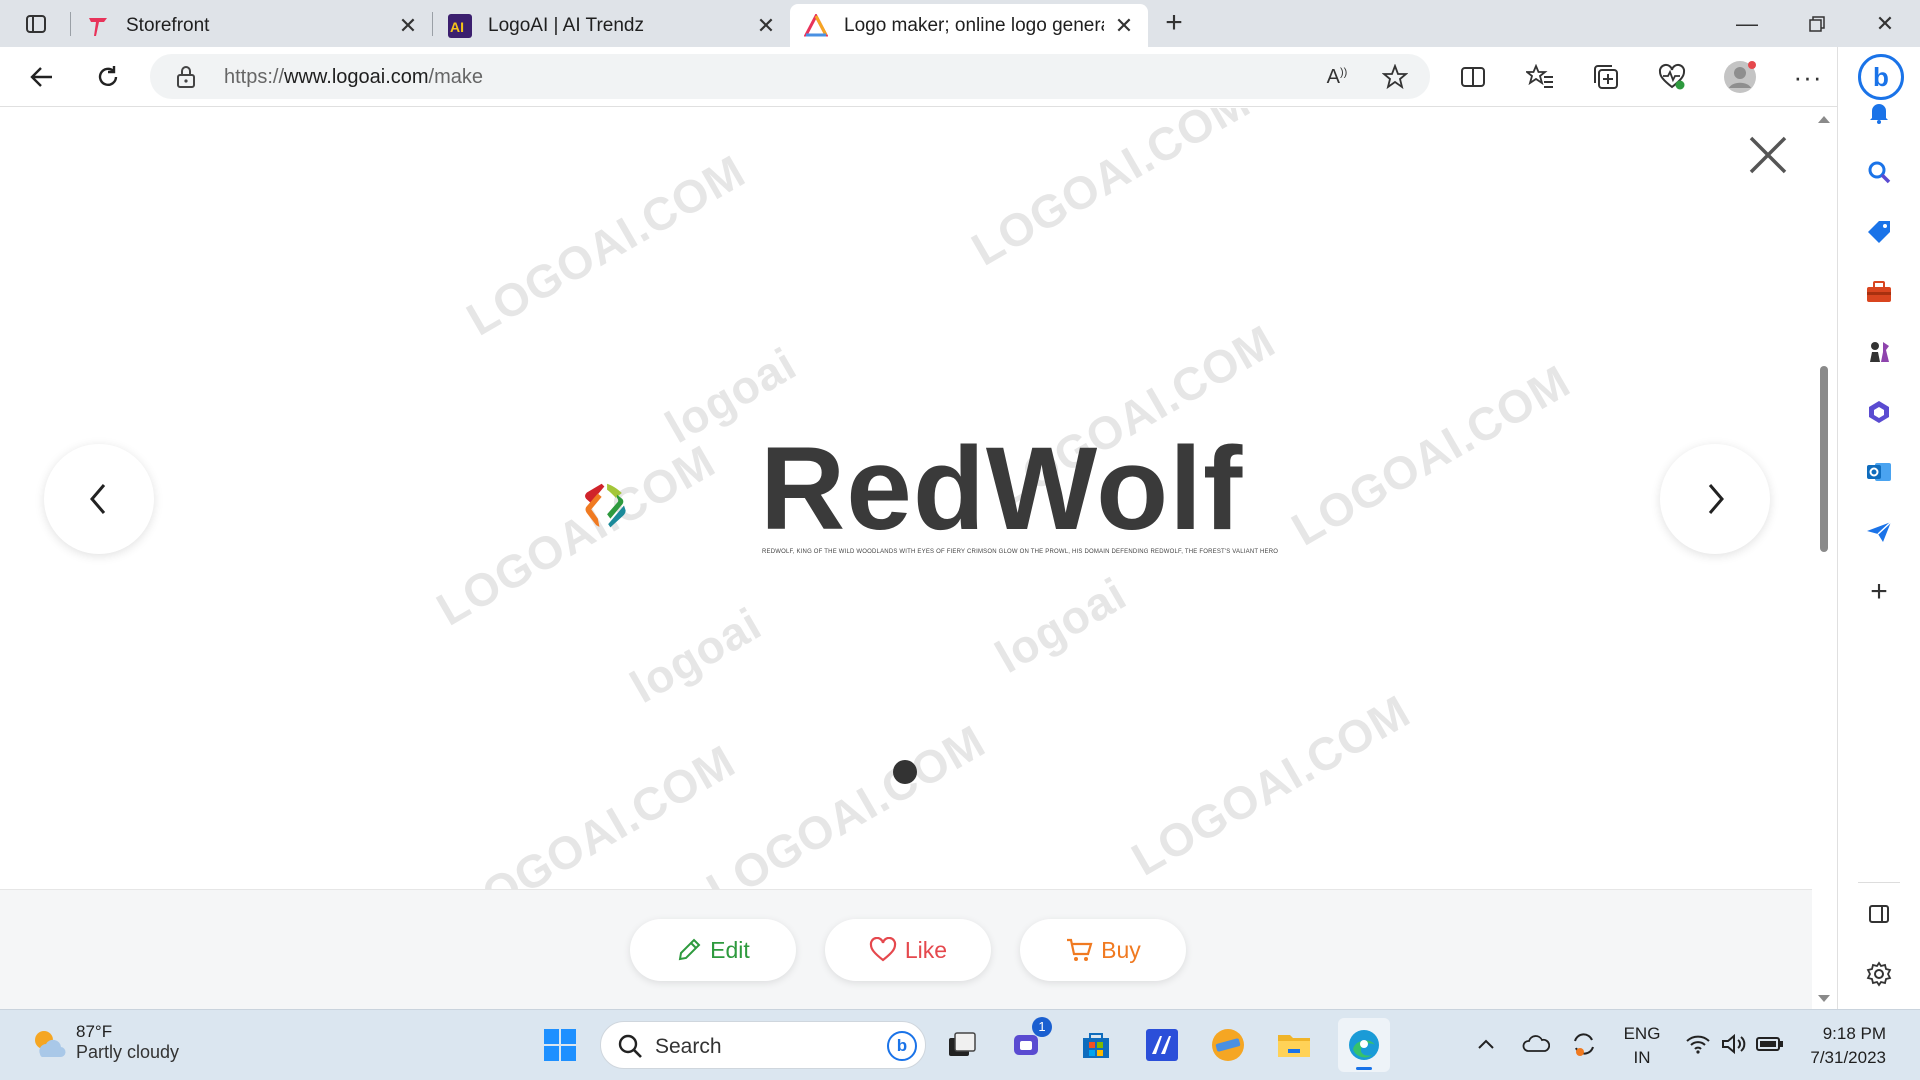 This screenshot has height=1080, width=1920. I want to click on input-language-button: ENG IN, so click(1642, 1046).